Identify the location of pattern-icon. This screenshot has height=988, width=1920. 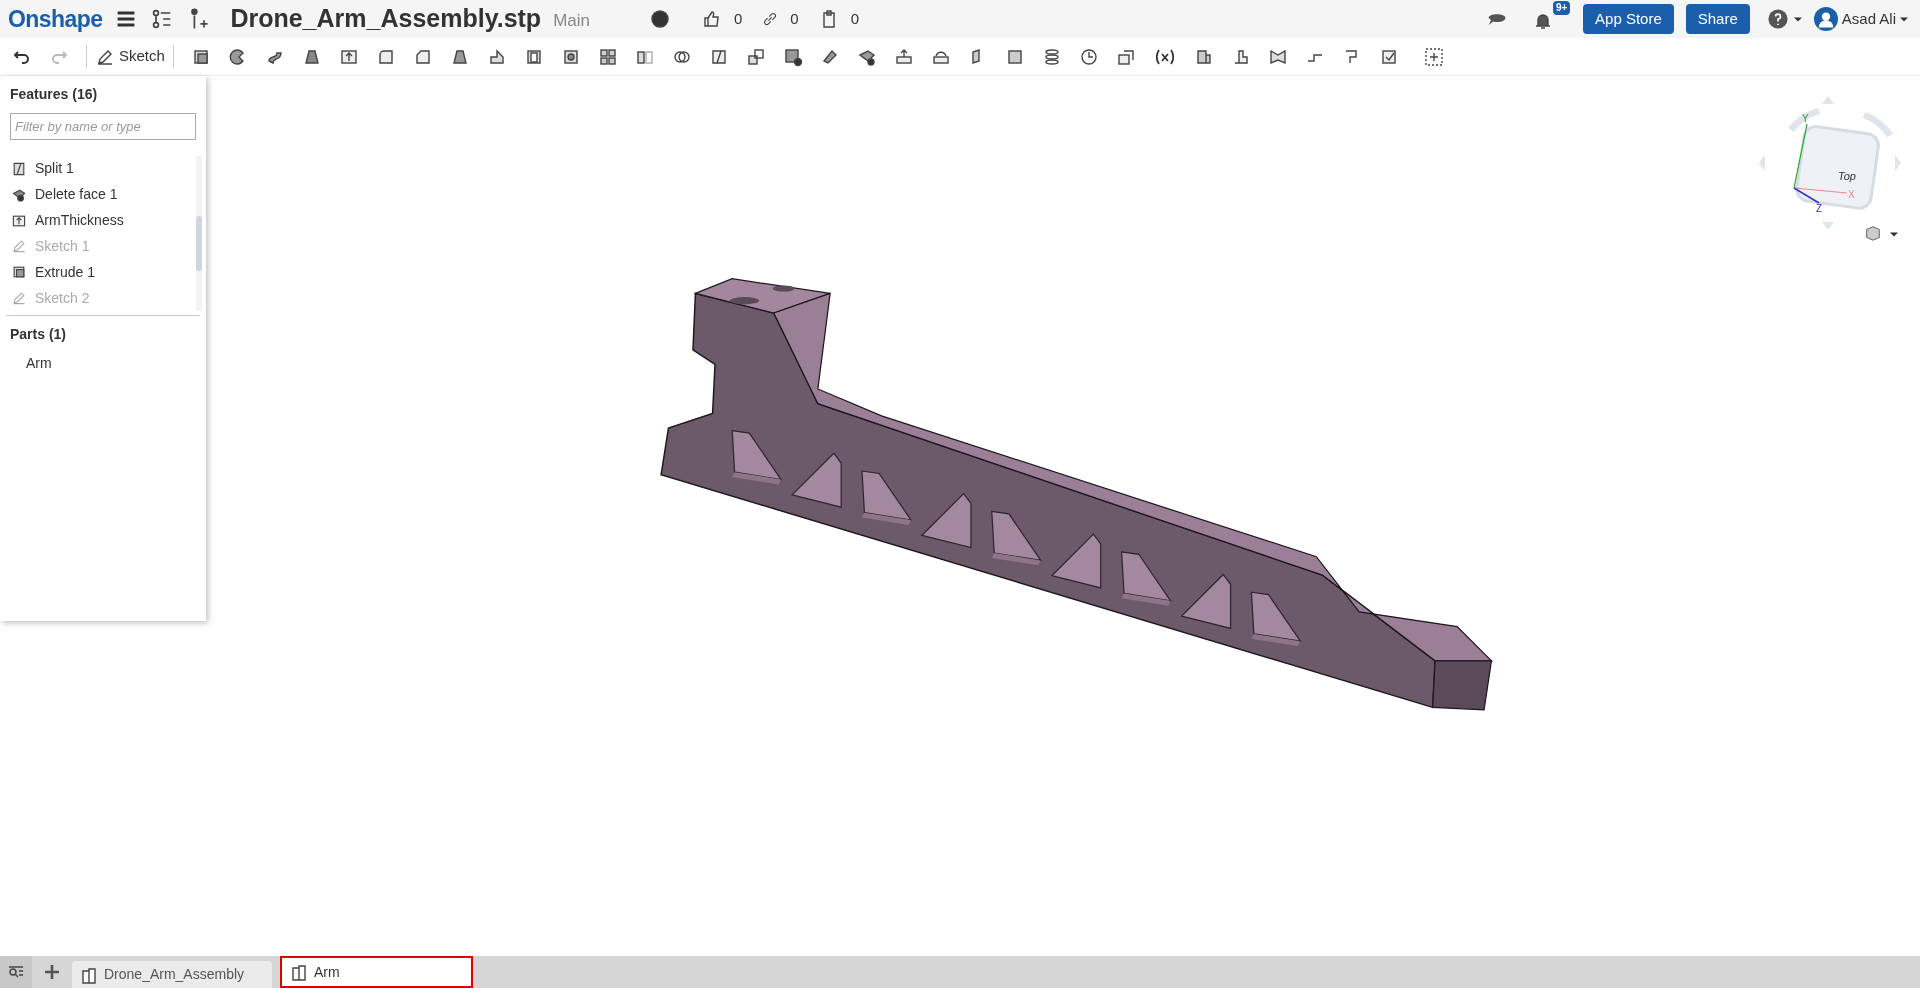
(607, 56).